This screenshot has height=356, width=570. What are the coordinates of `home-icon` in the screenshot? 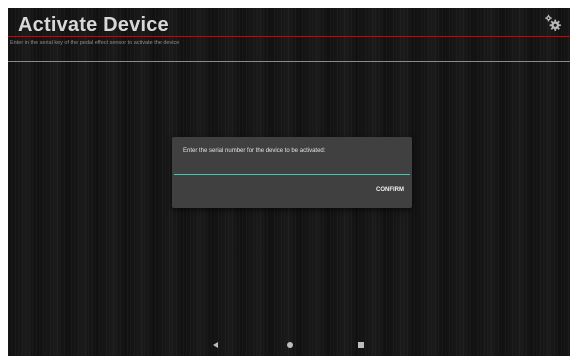 It's located at (290, 345).